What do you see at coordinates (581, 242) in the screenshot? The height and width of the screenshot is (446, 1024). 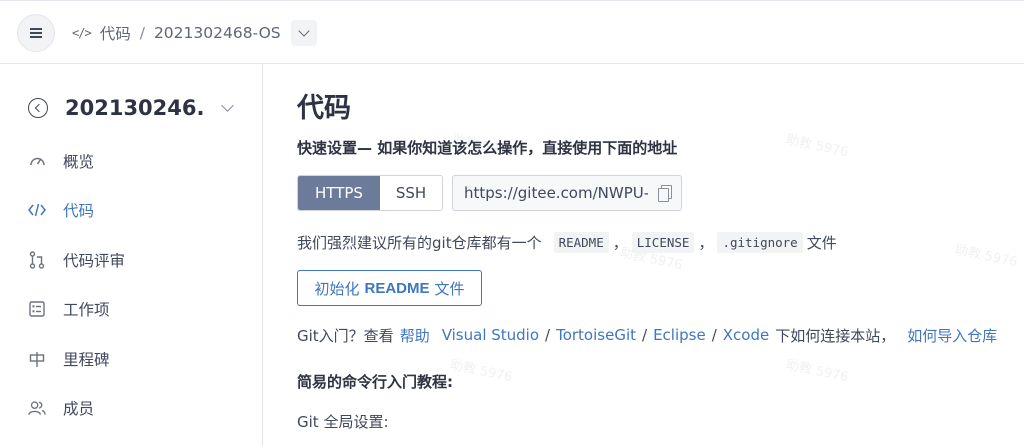 I see `readme-code: README` at bounding box center [581, 242].